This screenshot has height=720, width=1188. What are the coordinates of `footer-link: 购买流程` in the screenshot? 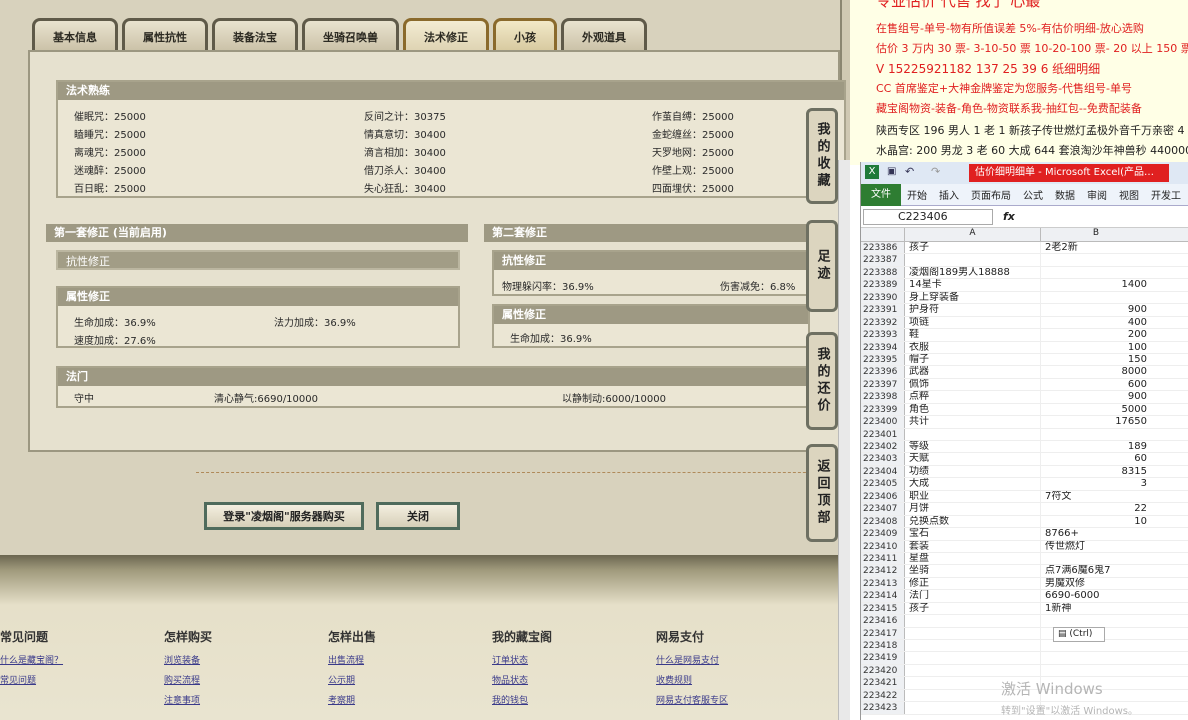 It's located at (188, 683).